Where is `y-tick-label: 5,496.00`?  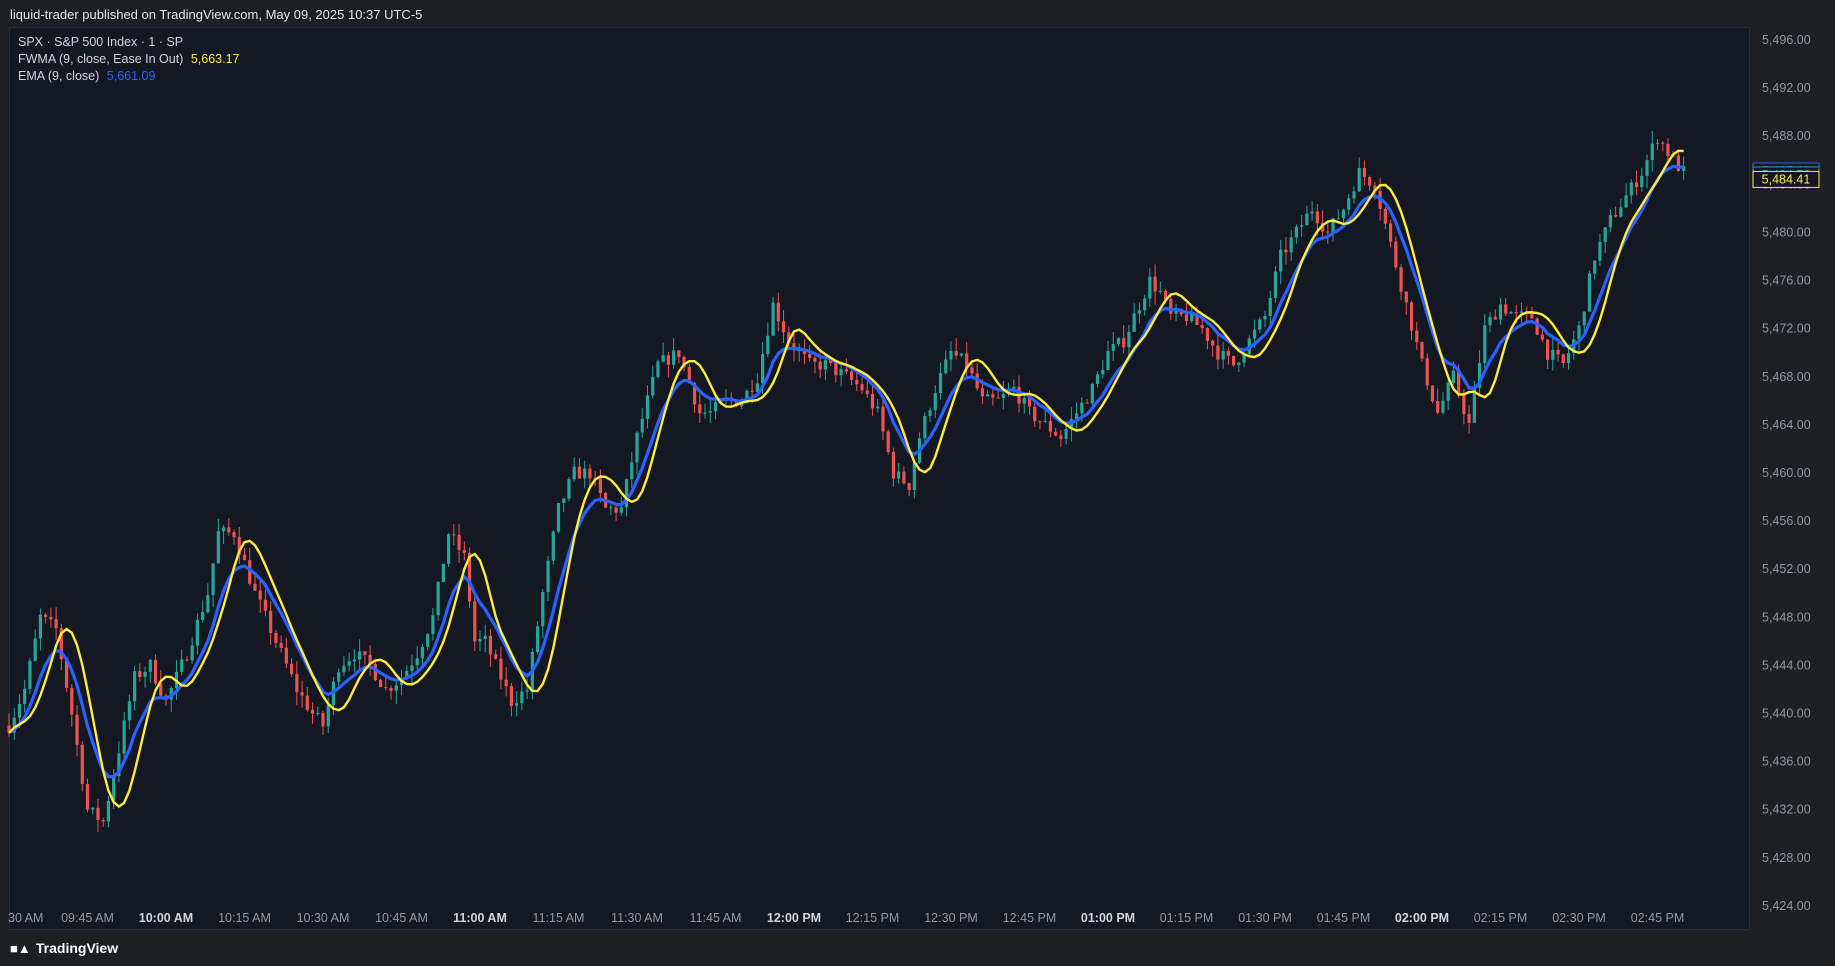 y-tick-label: 5,496.00 is located at coordinates (1786, 40).